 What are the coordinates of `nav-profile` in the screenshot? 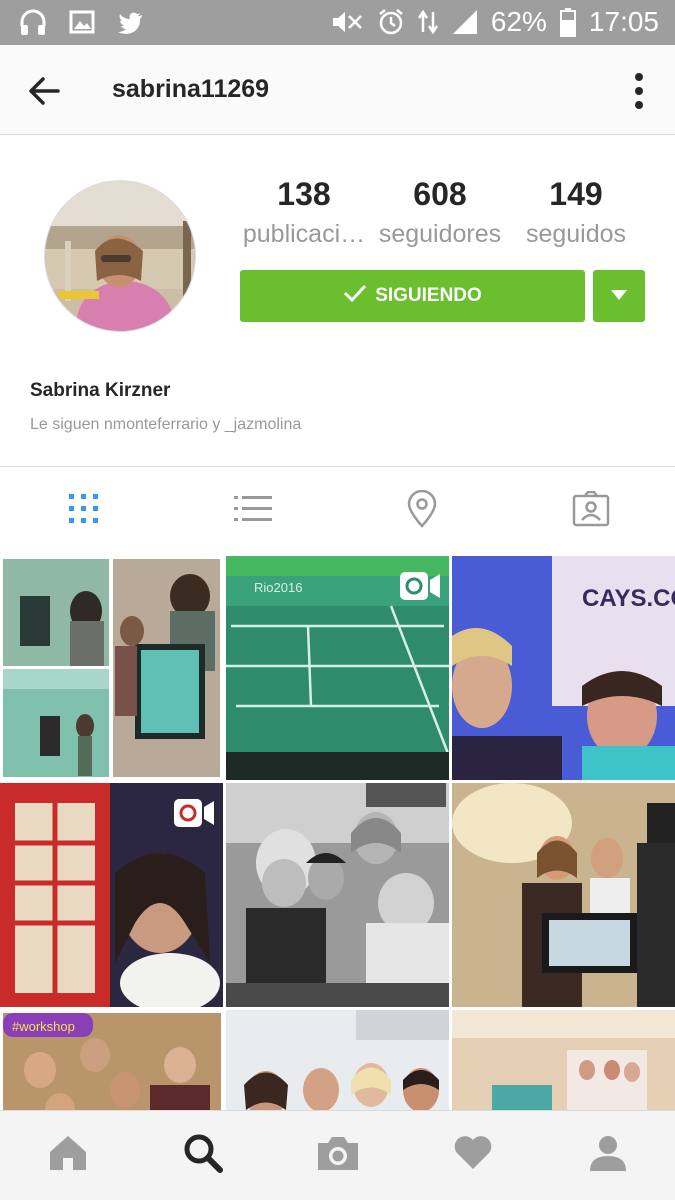 It's located at (607, 1155).